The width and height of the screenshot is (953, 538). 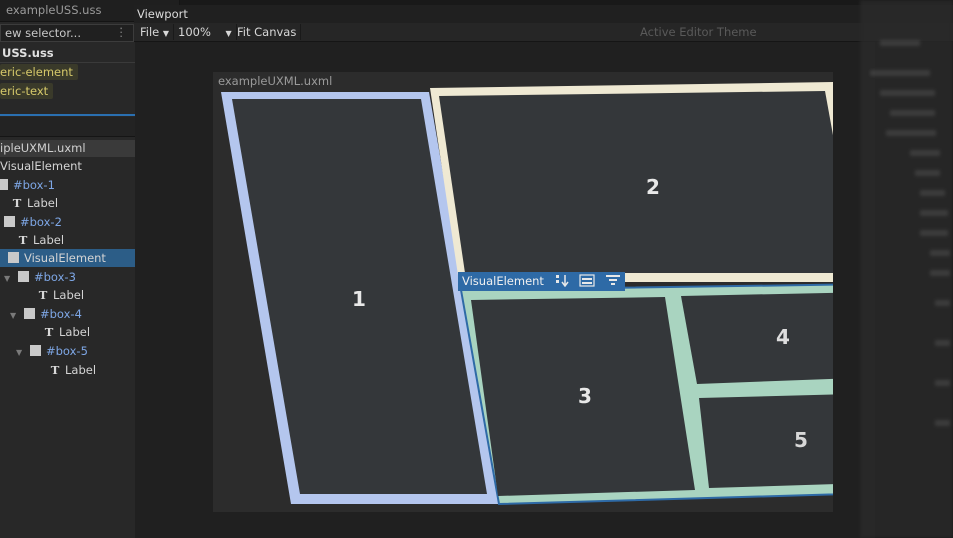 What do you see at coordinates (653, 187) in the screenshot?
I see `box-2-label: 2` at bounding box center [653, 187].